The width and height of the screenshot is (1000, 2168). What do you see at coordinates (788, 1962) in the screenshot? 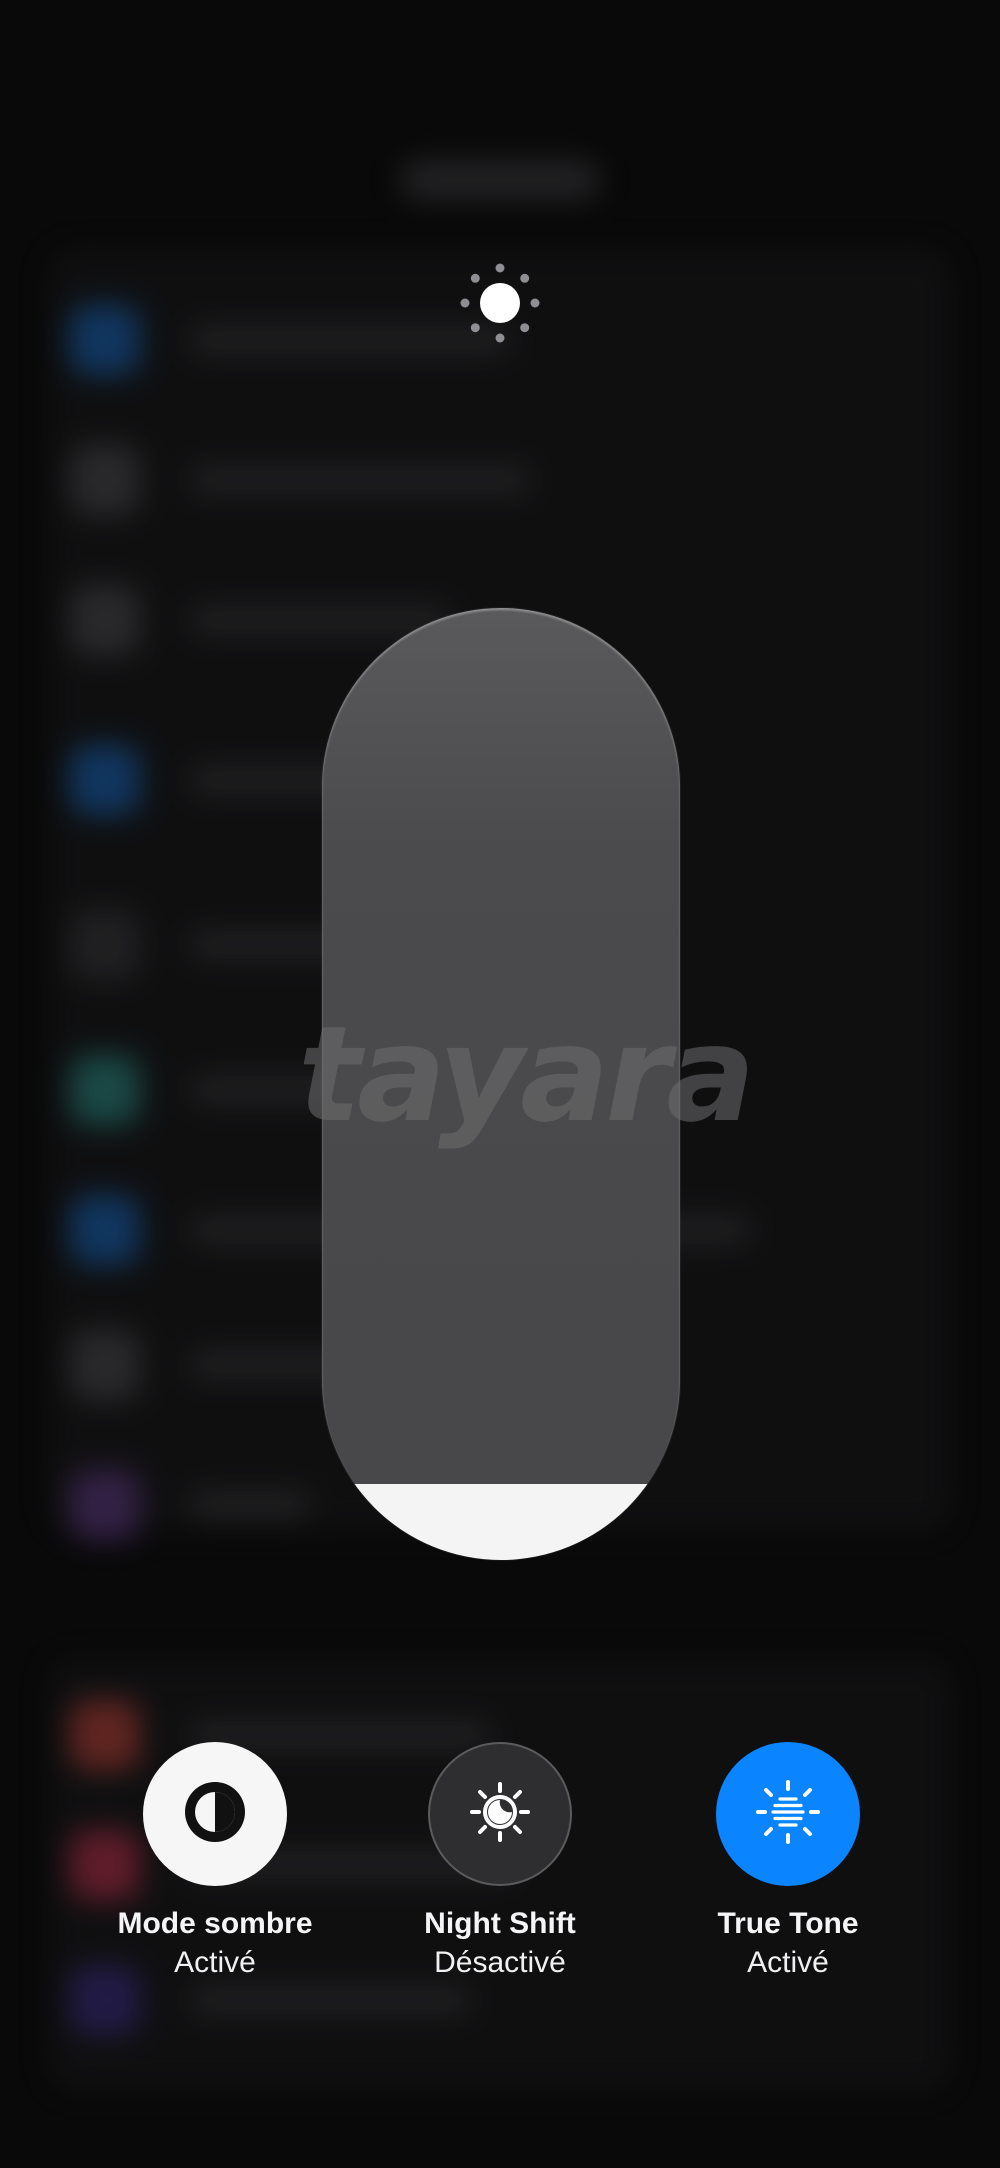
I see `true-tone-state: Activé` at bounding box center [788, 1962].